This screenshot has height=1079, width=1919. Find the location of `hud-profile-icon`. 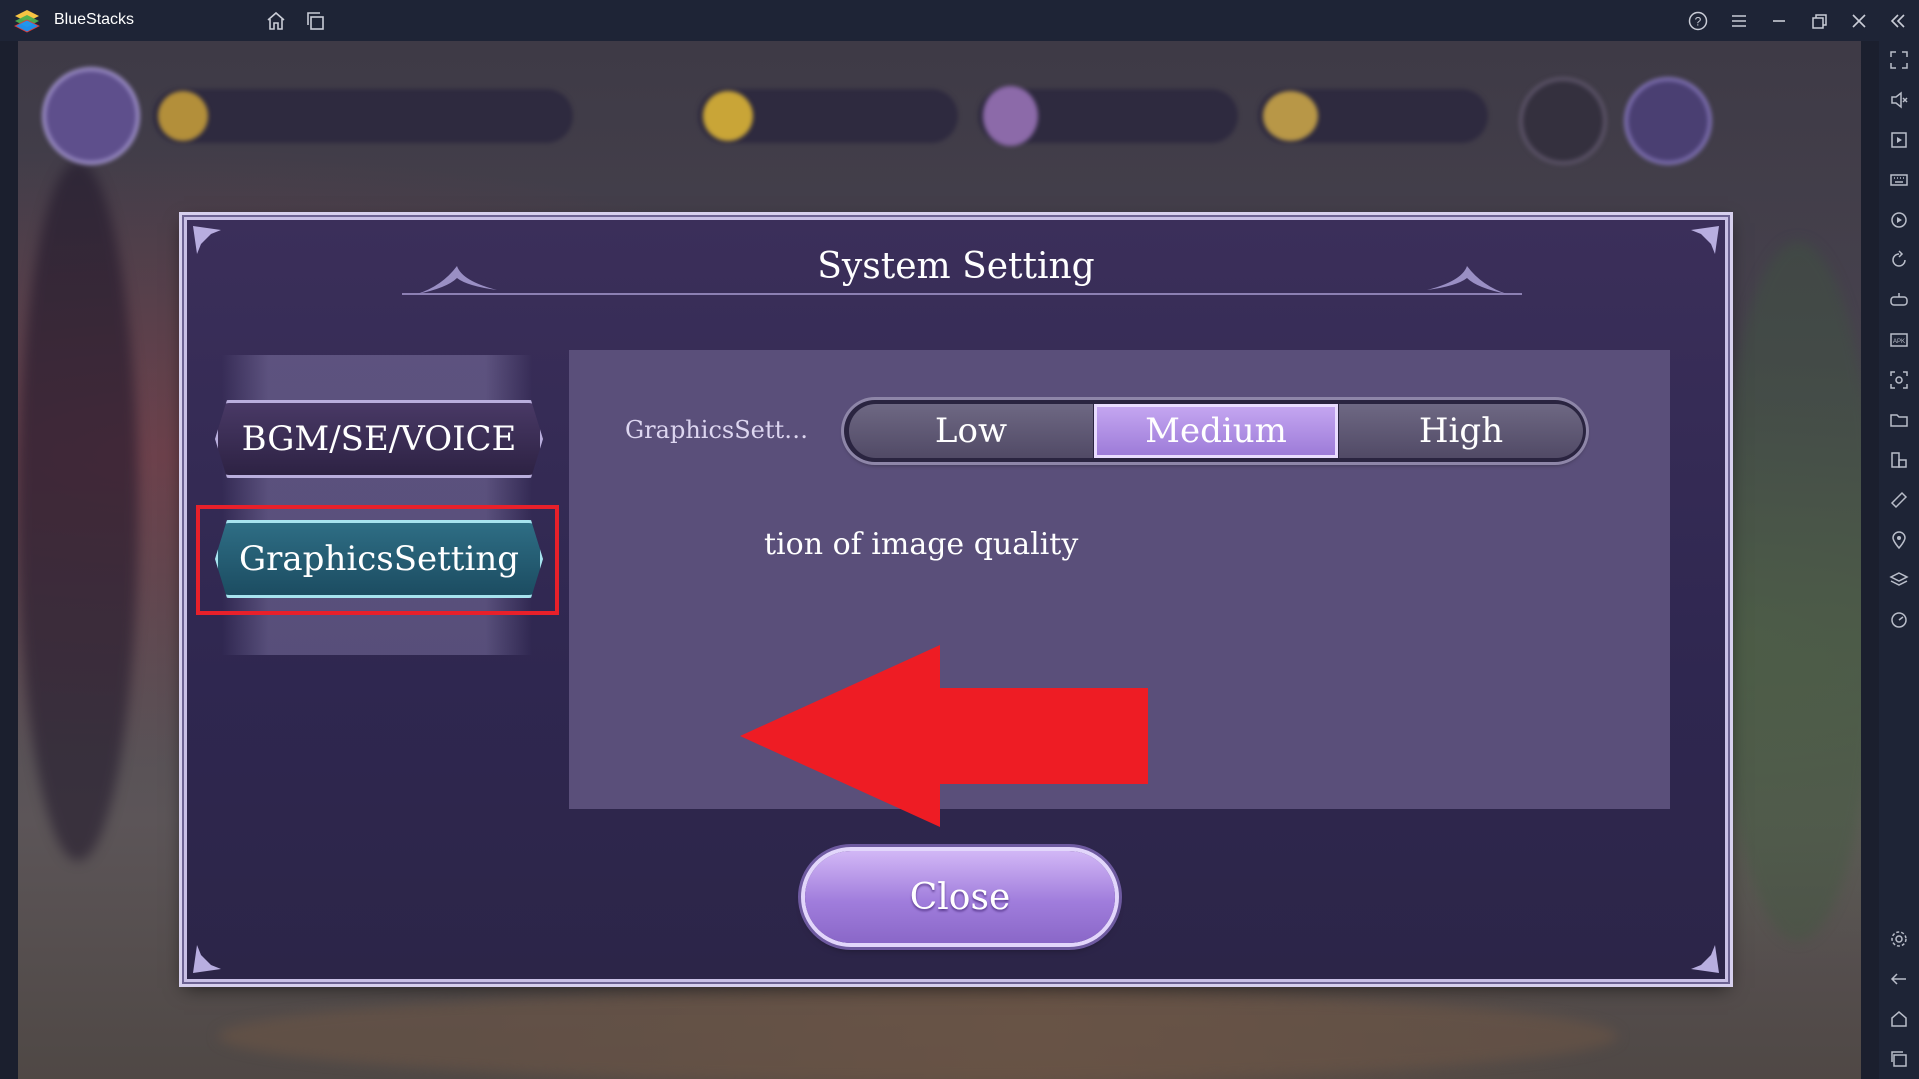

hud-profile-icon is located at coordinates (1668, 121).